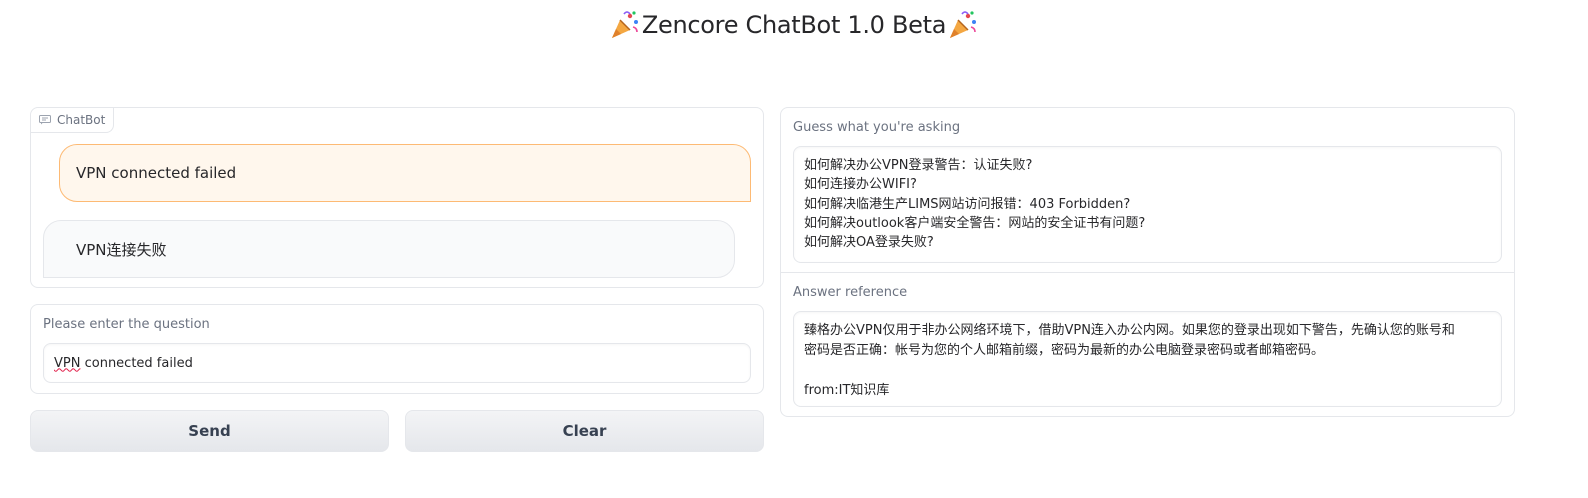 Image resolution: width=1588 pixels, height=498 pixels. What do you see at coordinates (136, 363) in the screenshot?
I see `question-input-text: connected failed` at bounding box center [136, 363].